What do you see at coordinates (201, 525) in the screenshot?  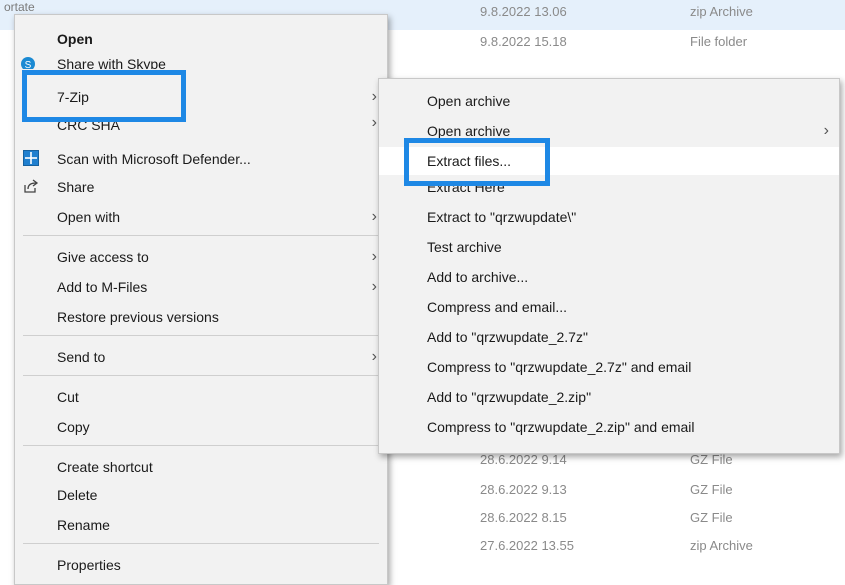 I see `menu-item-rename: Rename` at bounding box center [201, 525].